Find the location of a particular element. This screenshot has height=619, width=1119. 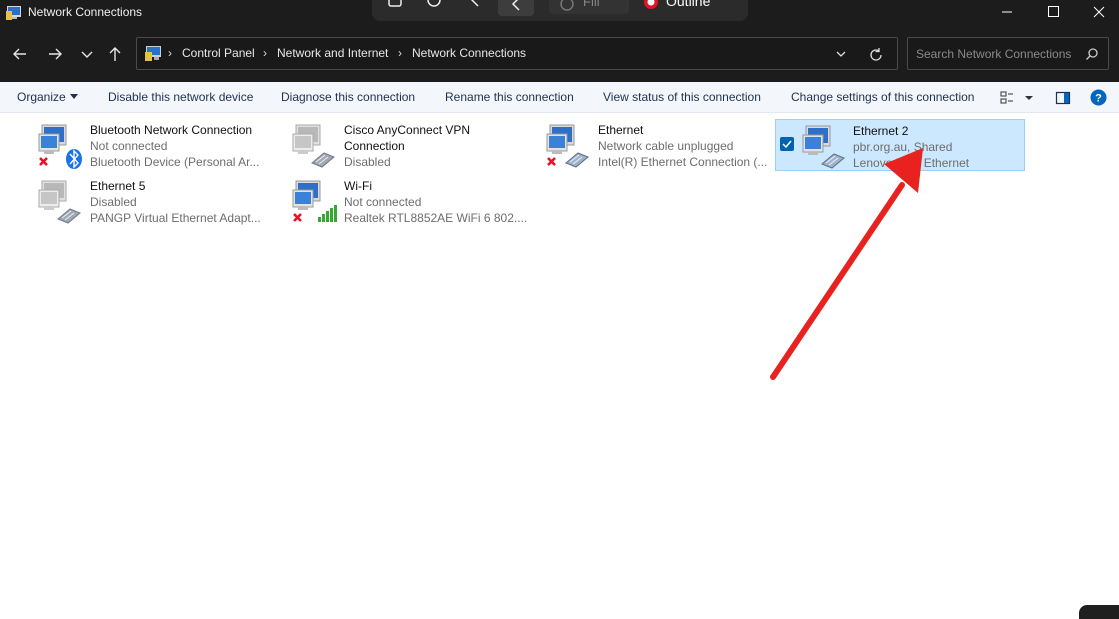

ethernet-disabled-icon is located at coordinates (59, 202).